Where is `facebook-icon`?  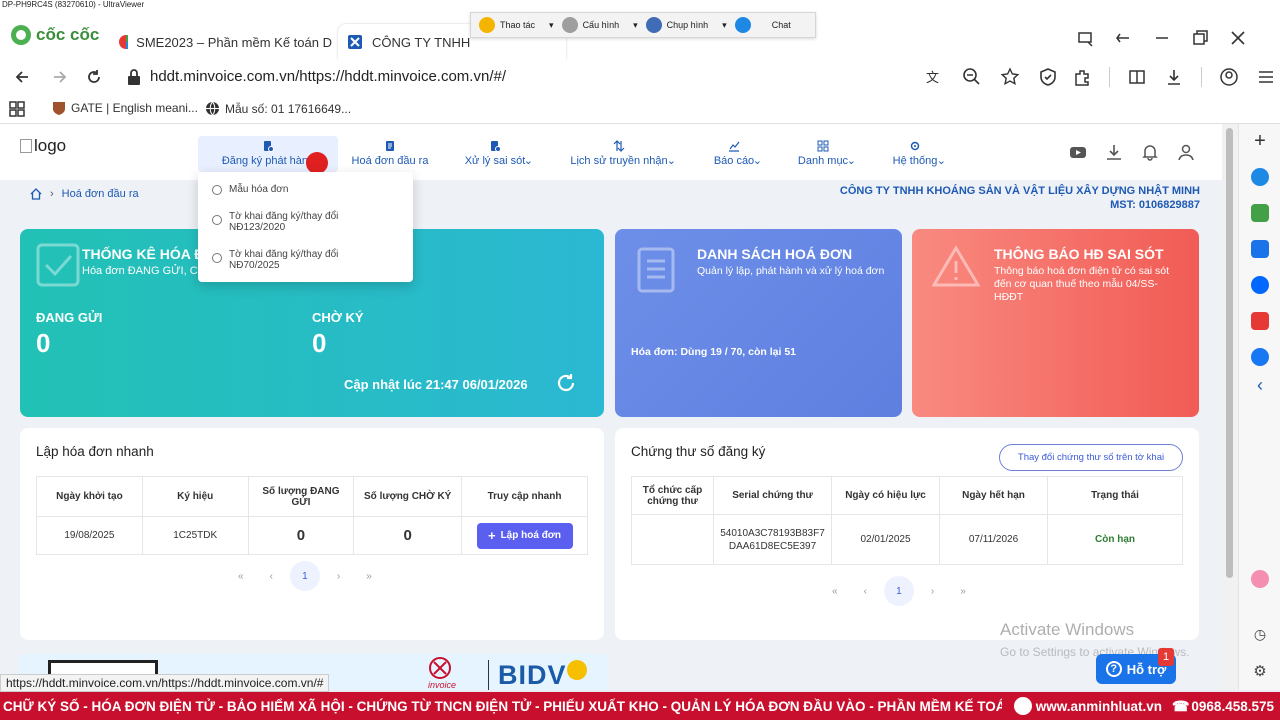
facebook-icon is located at coordinates (1260, 357).